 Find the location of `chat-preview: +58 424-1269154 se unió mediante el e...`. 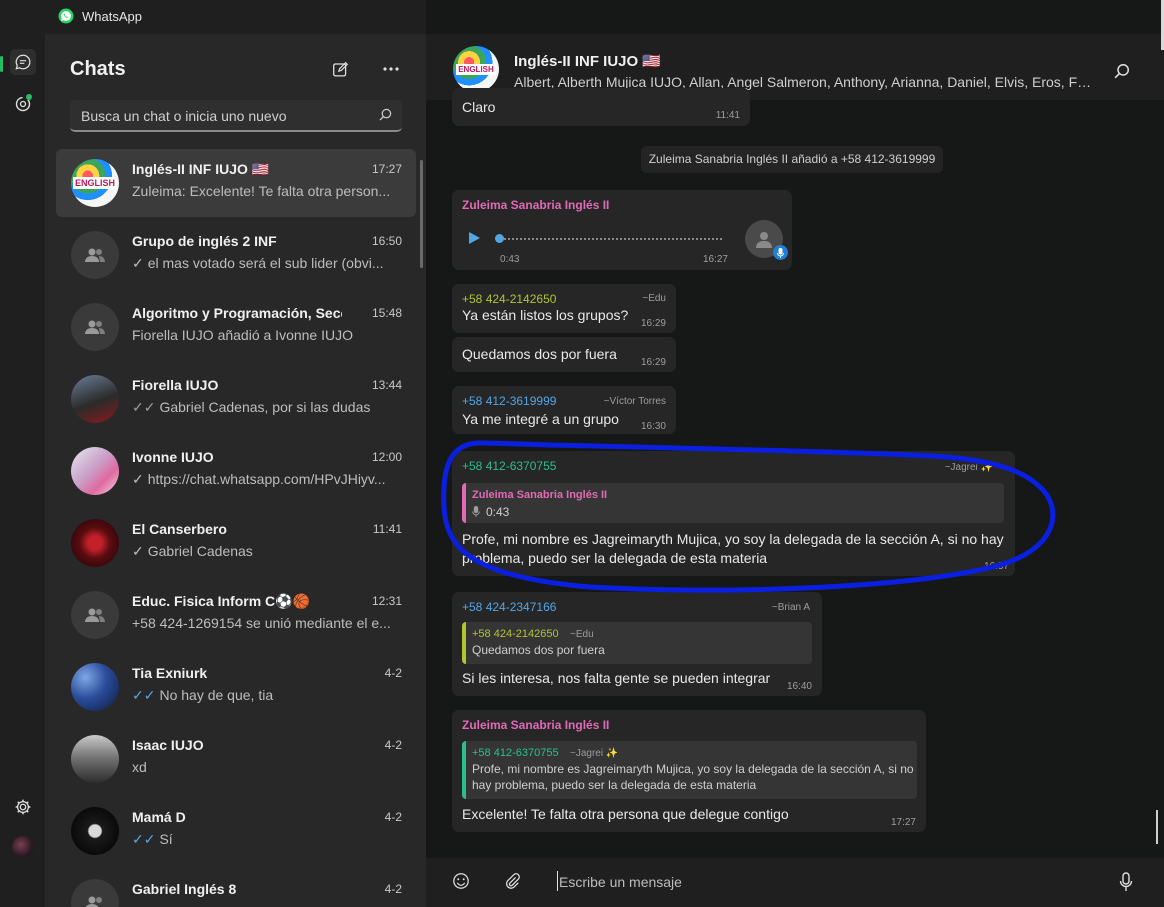

chat-preview: +58 424-1269154 se unió mediante el e... is located at coordinates (261, 623).